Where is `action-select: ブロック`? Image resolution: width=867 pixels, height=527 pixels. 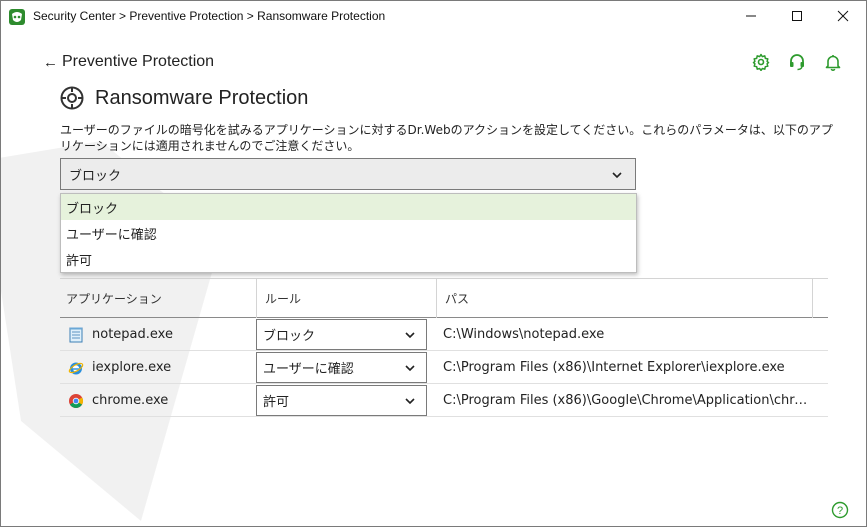
action-select: ブロック is located at coordinates (348, 174).